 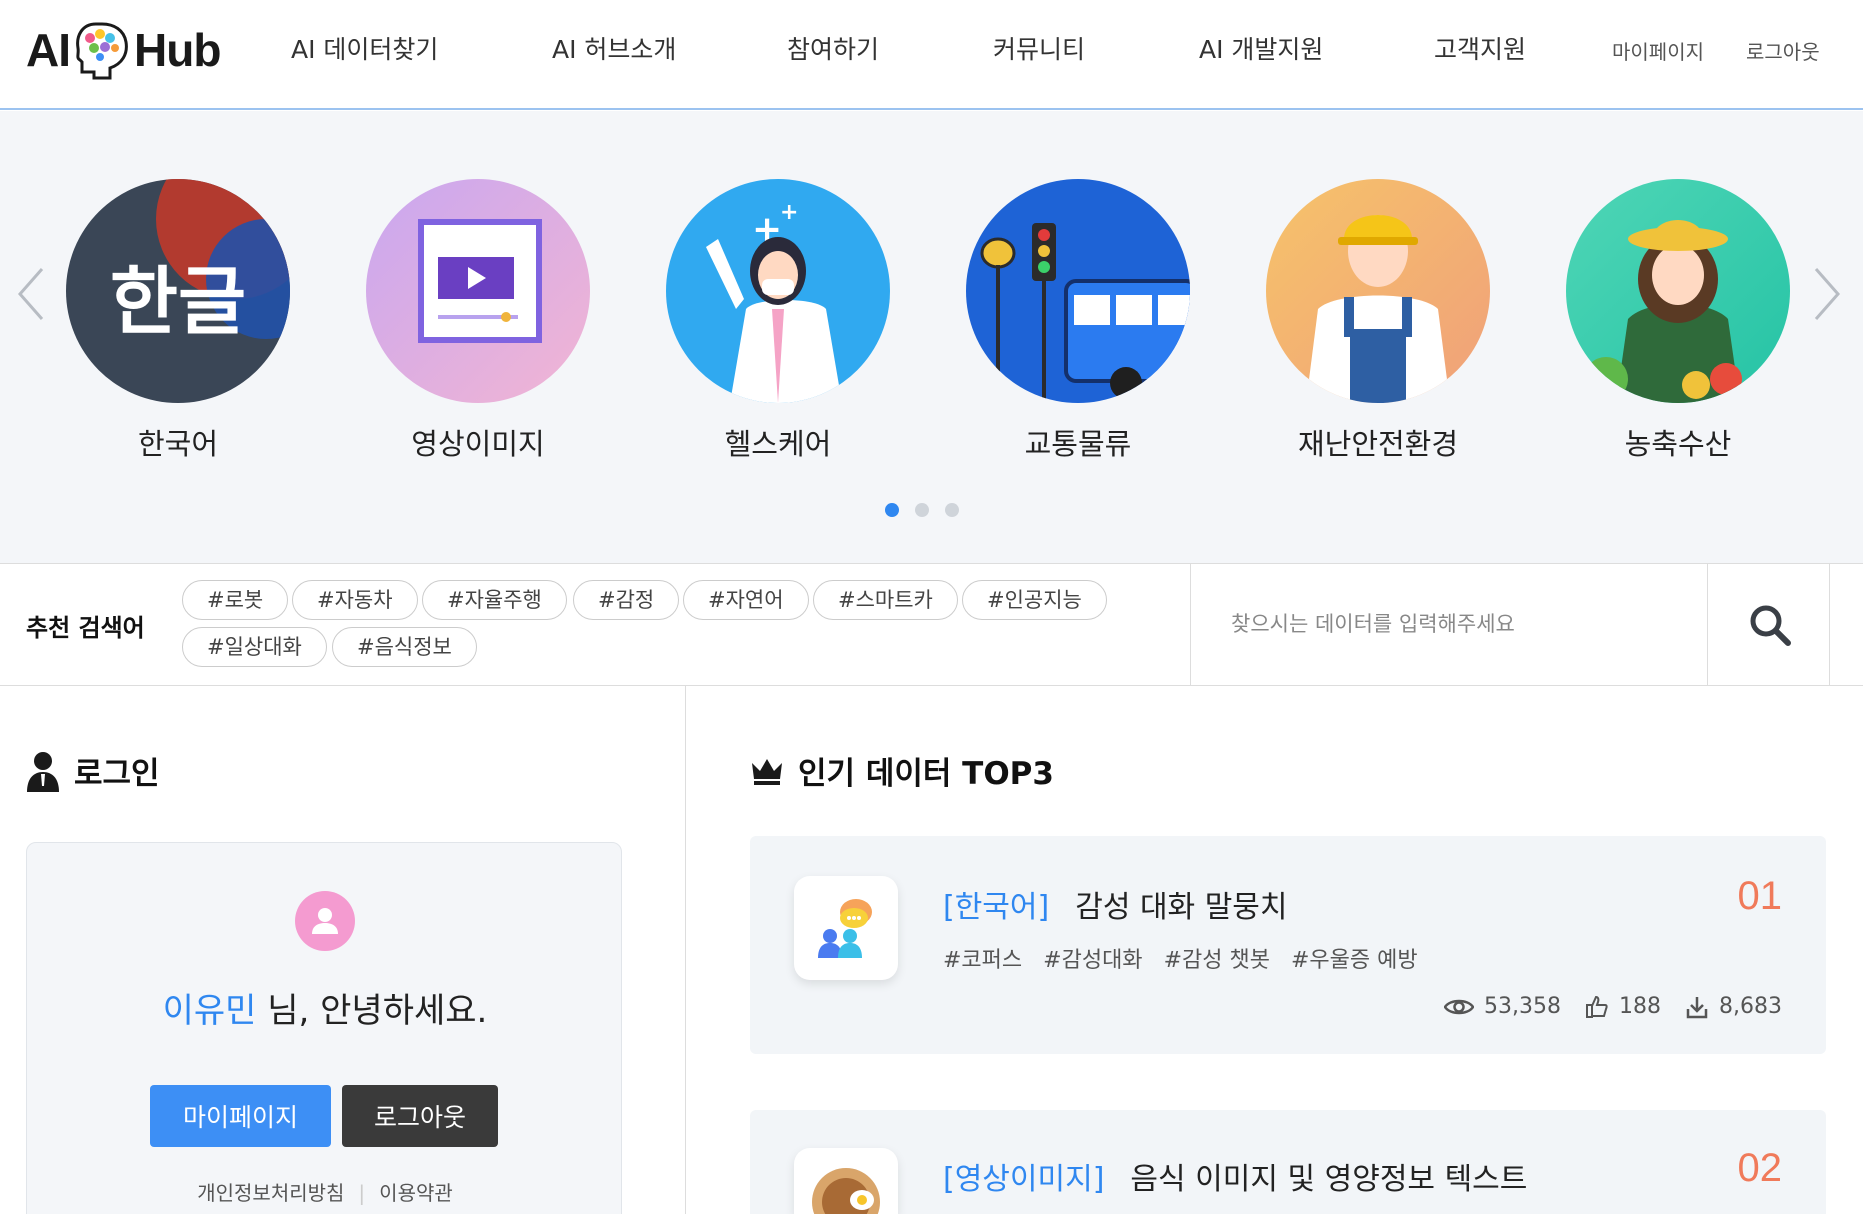 I want to click on card-tag: #감성대화, so click(x=1092, y=960).